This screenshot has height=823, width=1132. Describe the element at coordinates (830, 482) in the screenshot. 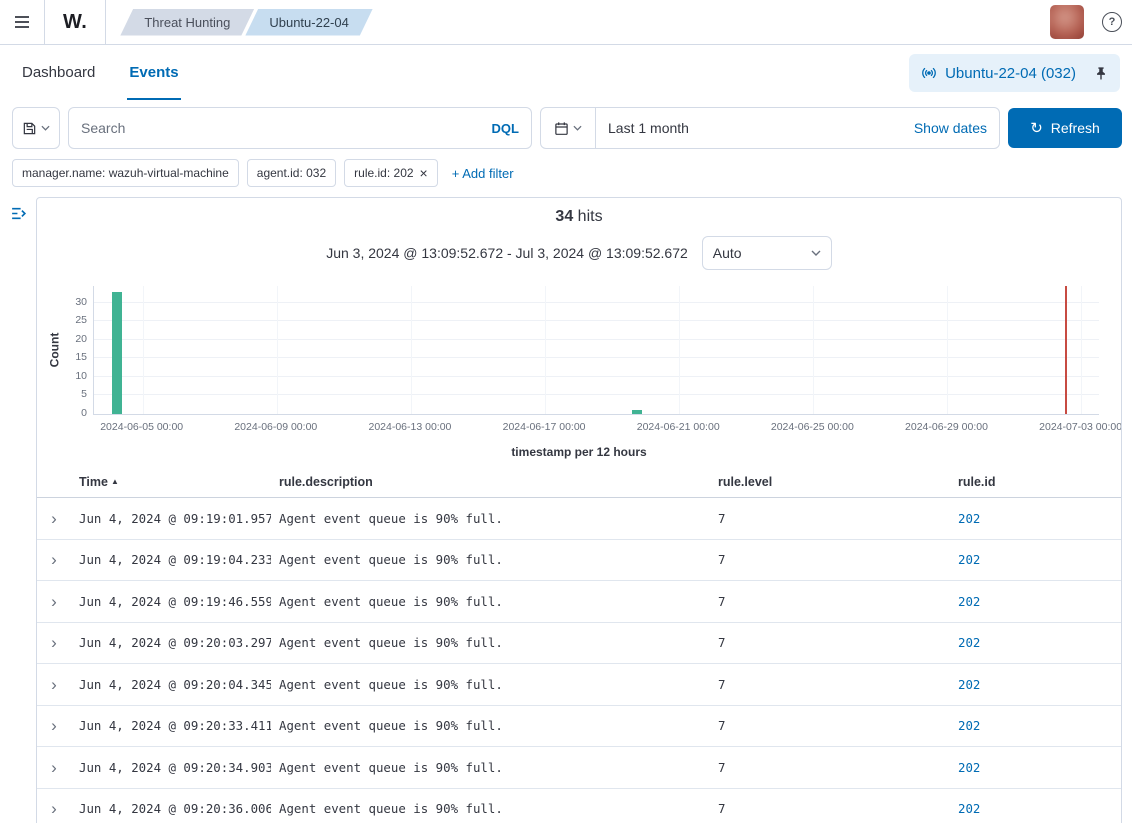

I see `rule-level-column-header: rule.level` at that location.